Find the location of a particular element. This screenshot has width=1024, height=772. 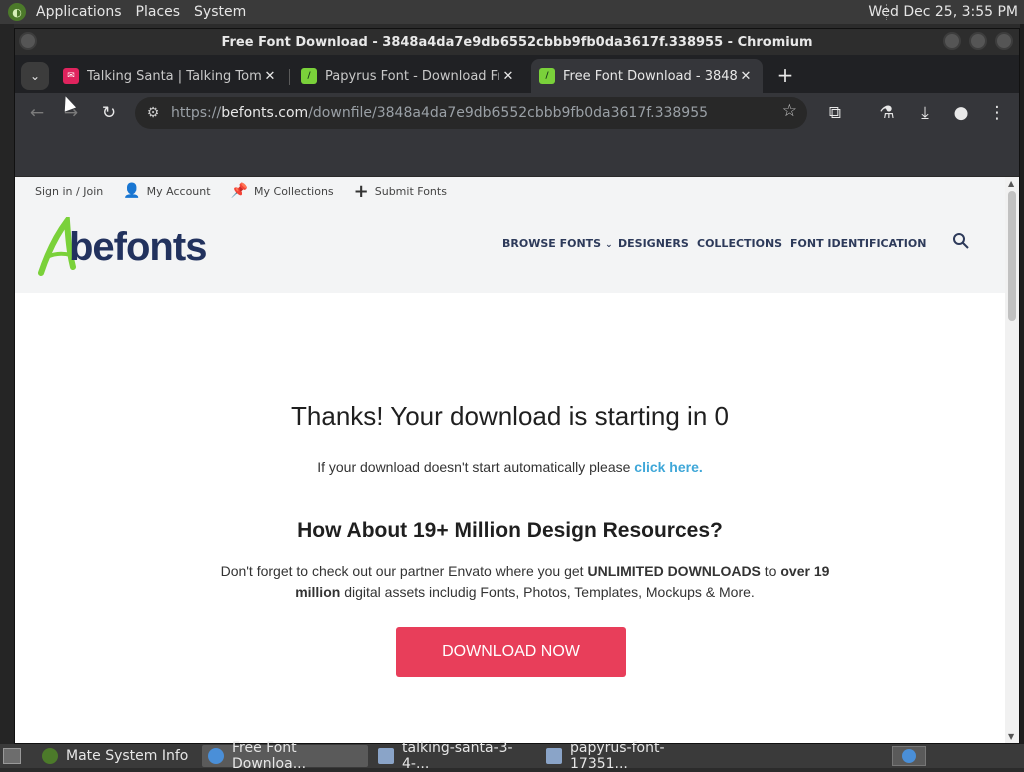

nav-font-identification: FONT IDENTIFICATION is located at coordinates (858, 243).